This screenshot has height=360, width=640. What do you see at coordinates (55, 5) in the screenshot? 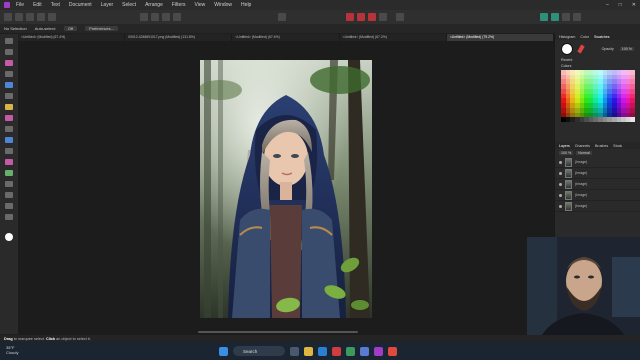
I see `menu-text: Text` at bounding box center [55, 5].